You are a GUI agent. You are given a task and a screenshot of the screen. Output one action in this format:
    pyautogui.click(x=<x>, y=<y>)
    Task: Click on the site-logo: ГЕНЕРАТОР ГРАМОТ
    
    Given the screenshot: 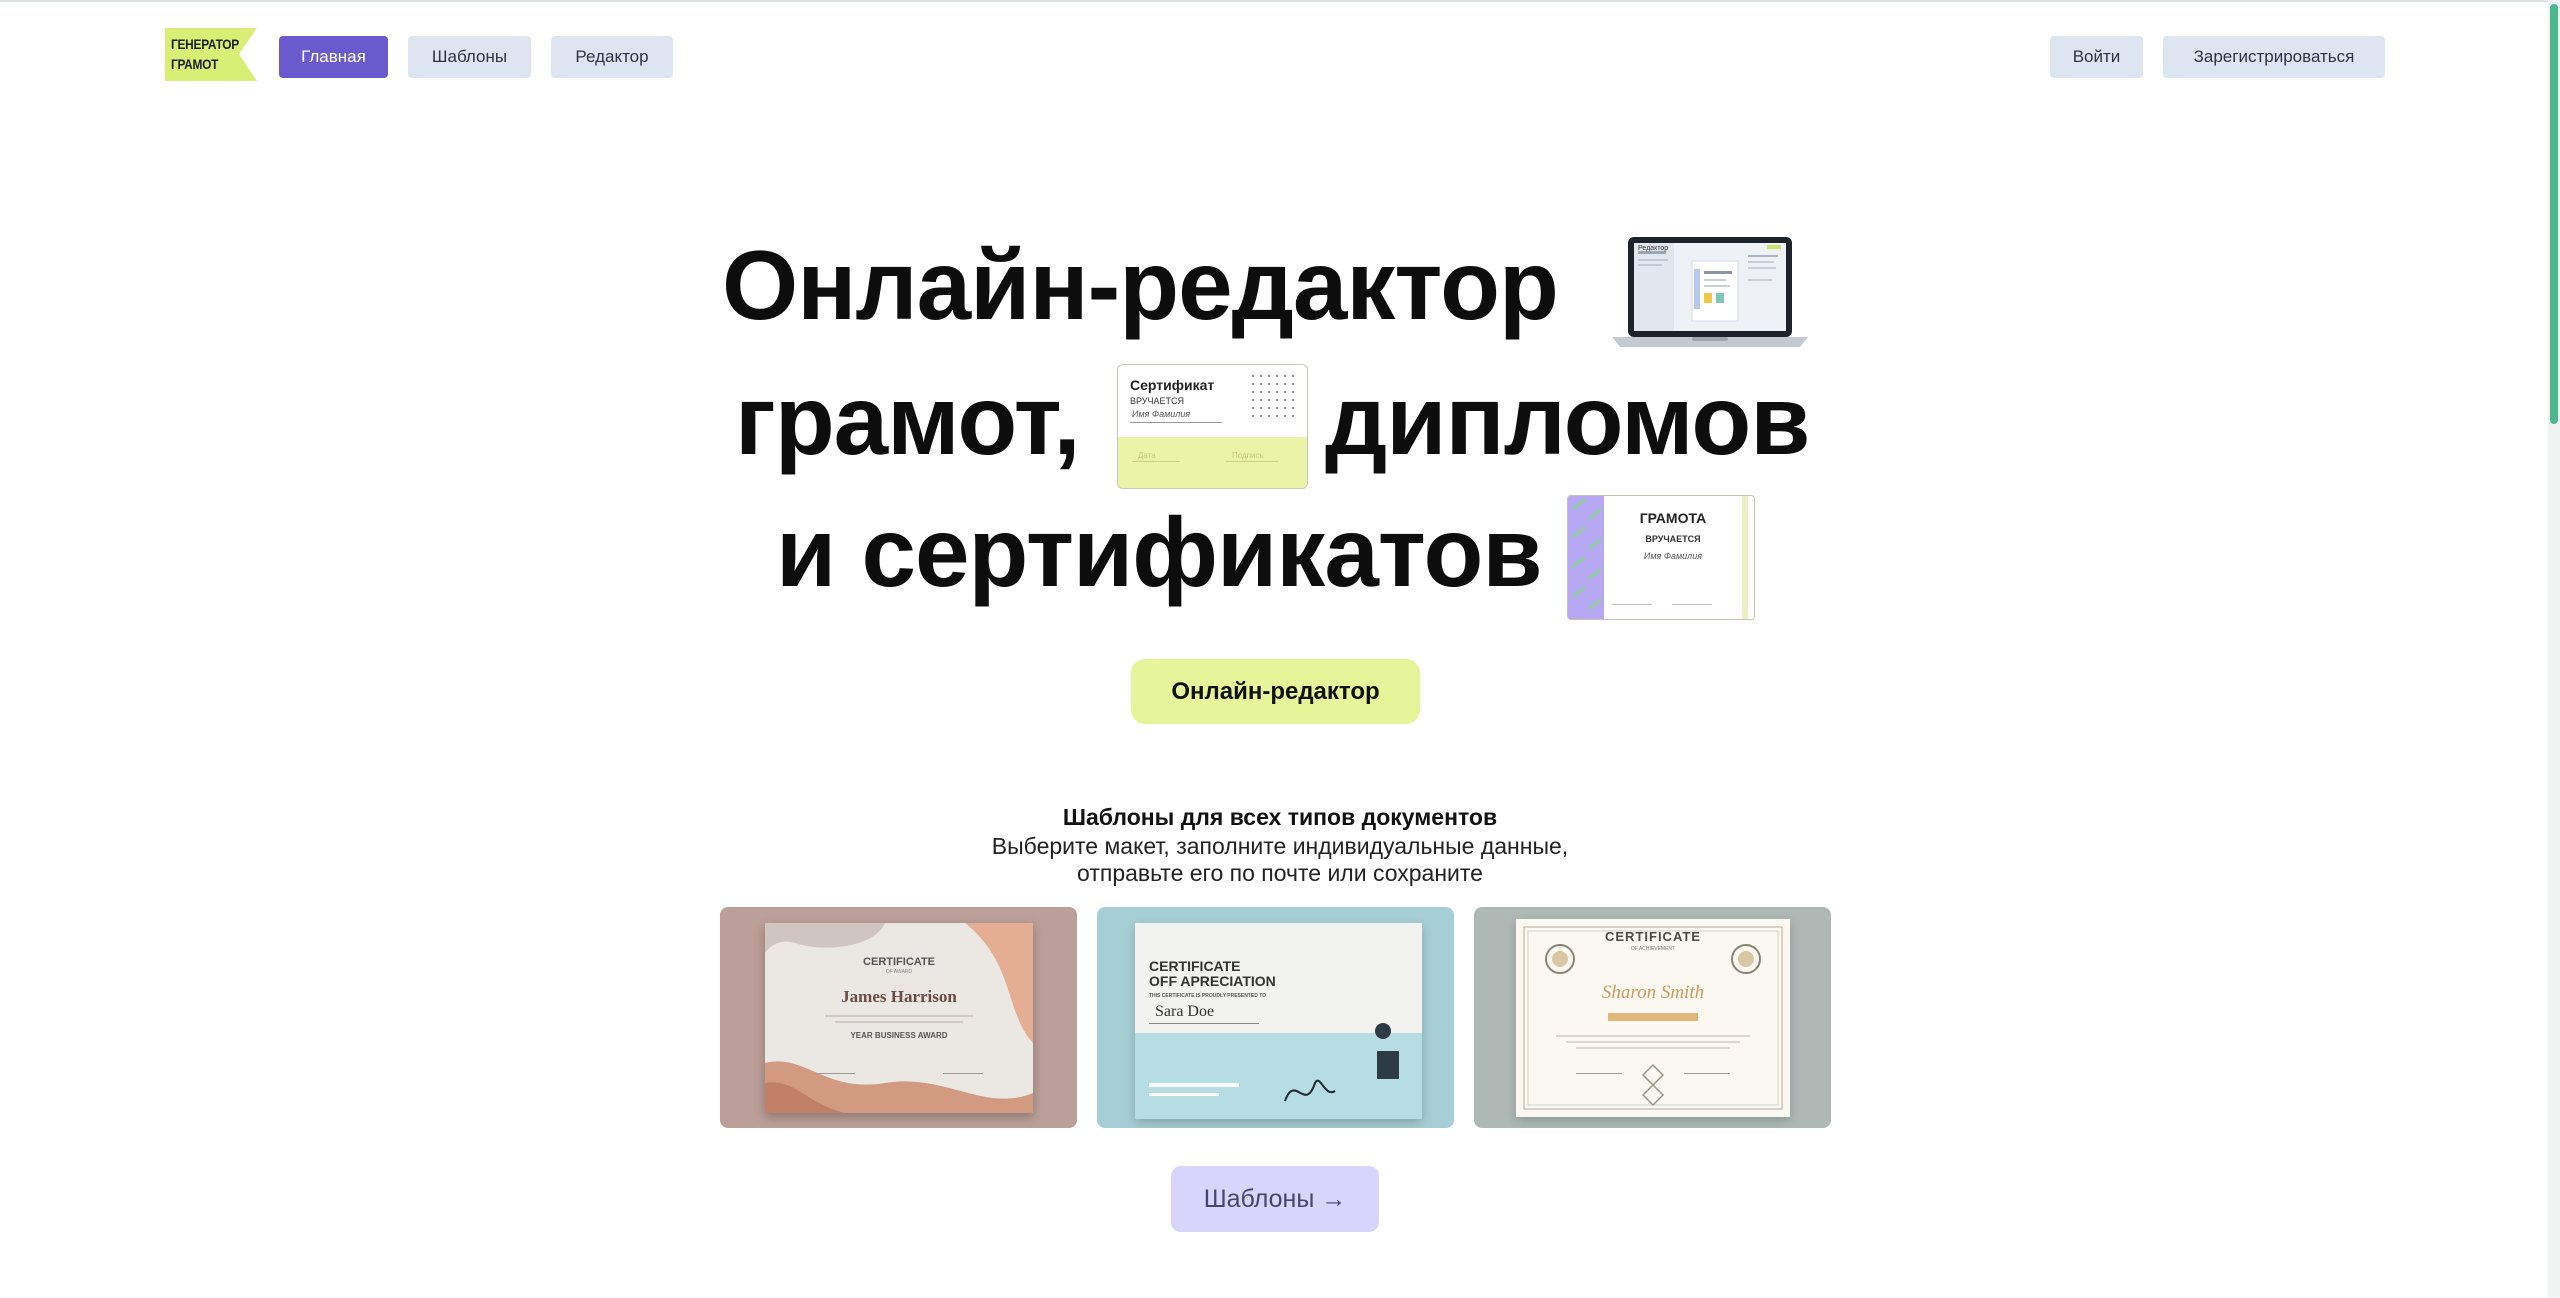 What is the action you would take?
    pyautogui.click(x=211, y=54)
    